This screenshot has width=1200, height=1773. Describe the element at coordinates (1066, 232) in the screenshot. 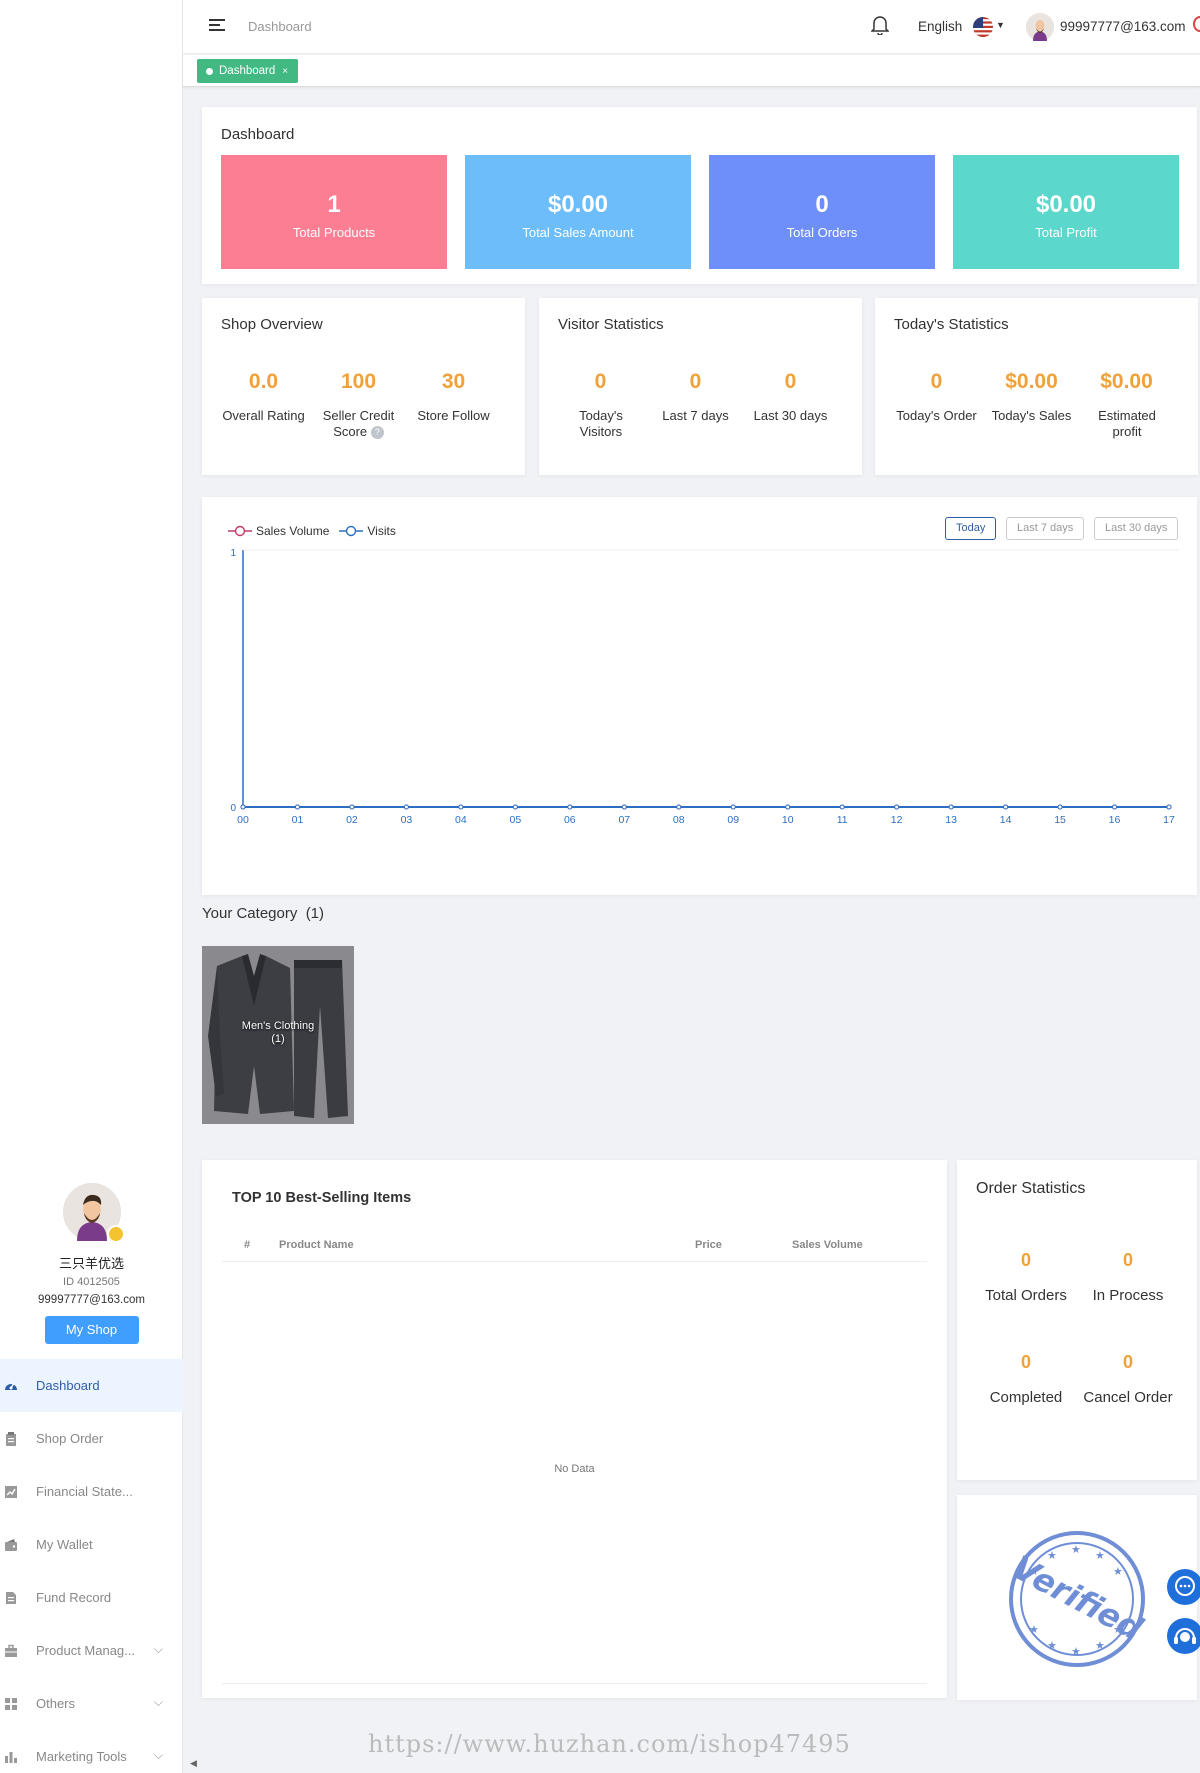

I see `tile-label: Total Profit` at that location.